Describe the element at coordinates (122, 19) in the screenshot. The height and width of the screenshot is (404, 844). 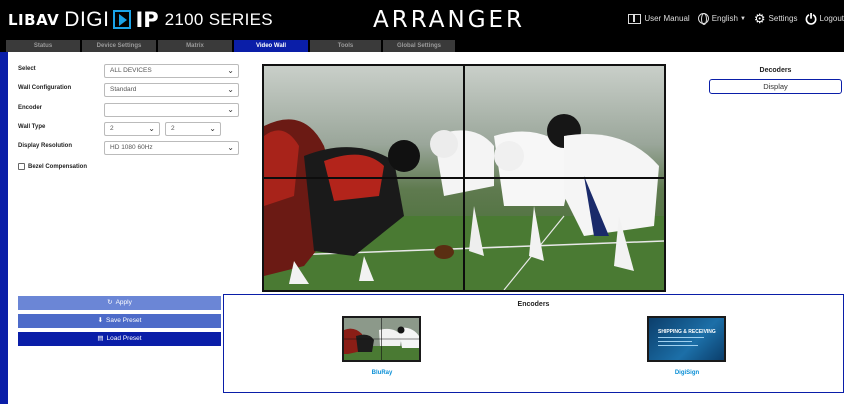
I see `play-icon` at that location.